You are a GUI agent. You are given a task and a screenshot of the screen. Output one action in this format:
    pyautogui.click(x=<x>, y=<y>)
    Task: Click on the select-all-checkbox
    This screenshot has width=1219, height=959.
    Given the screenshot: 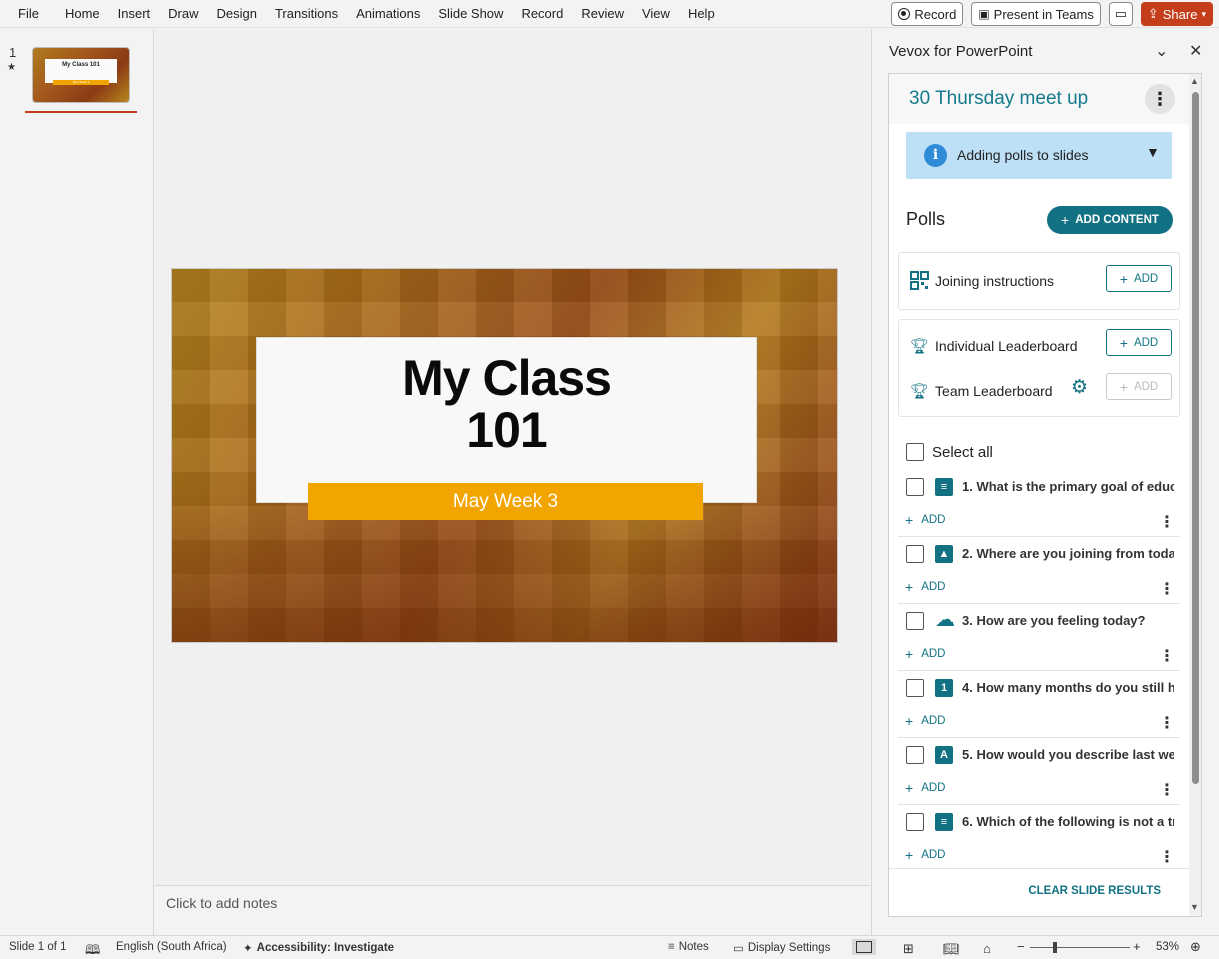 What is the action you would take?
    pyautogui.click(x=915, y=452)
    